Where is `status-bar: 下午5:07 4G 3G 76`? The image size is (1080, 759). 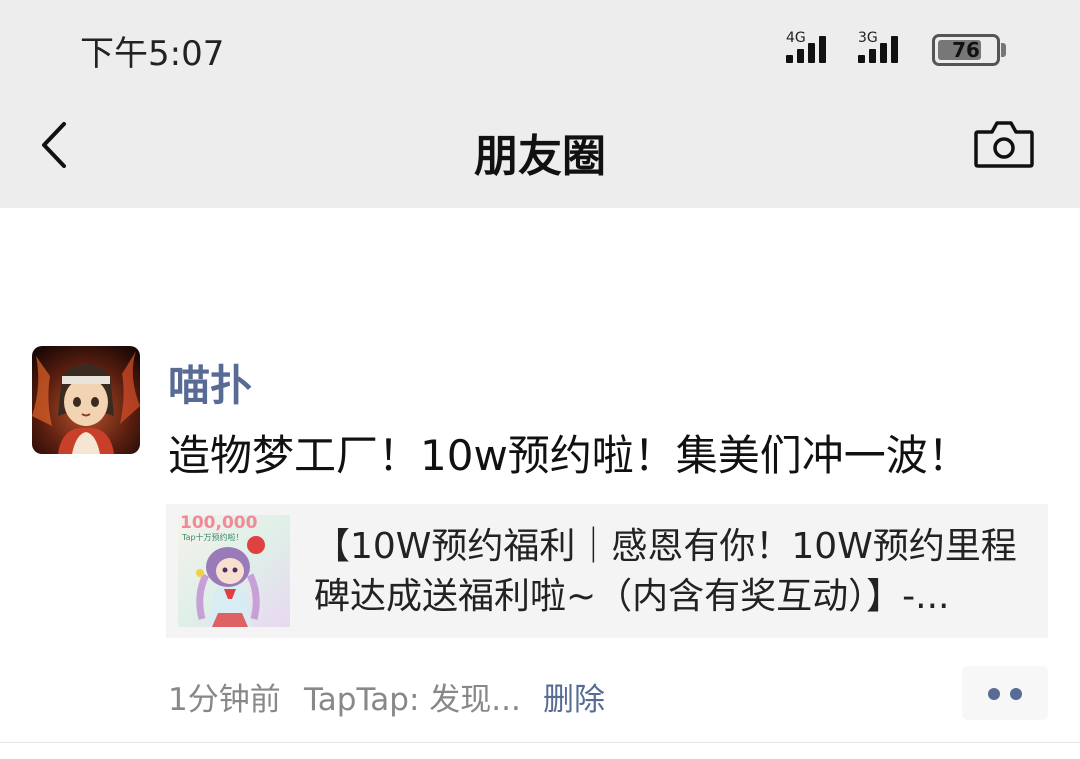 status-bar: 下午5:07 4G 3G 76 is located at coordinates (540, 50).